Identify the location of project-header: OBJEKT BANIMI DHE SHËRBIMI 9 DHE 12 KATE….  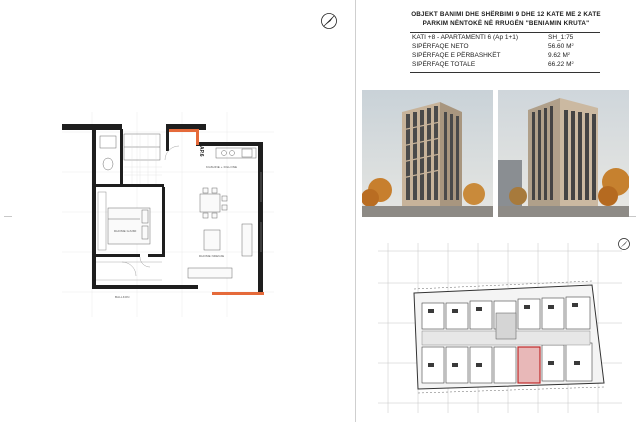
(506, 19).